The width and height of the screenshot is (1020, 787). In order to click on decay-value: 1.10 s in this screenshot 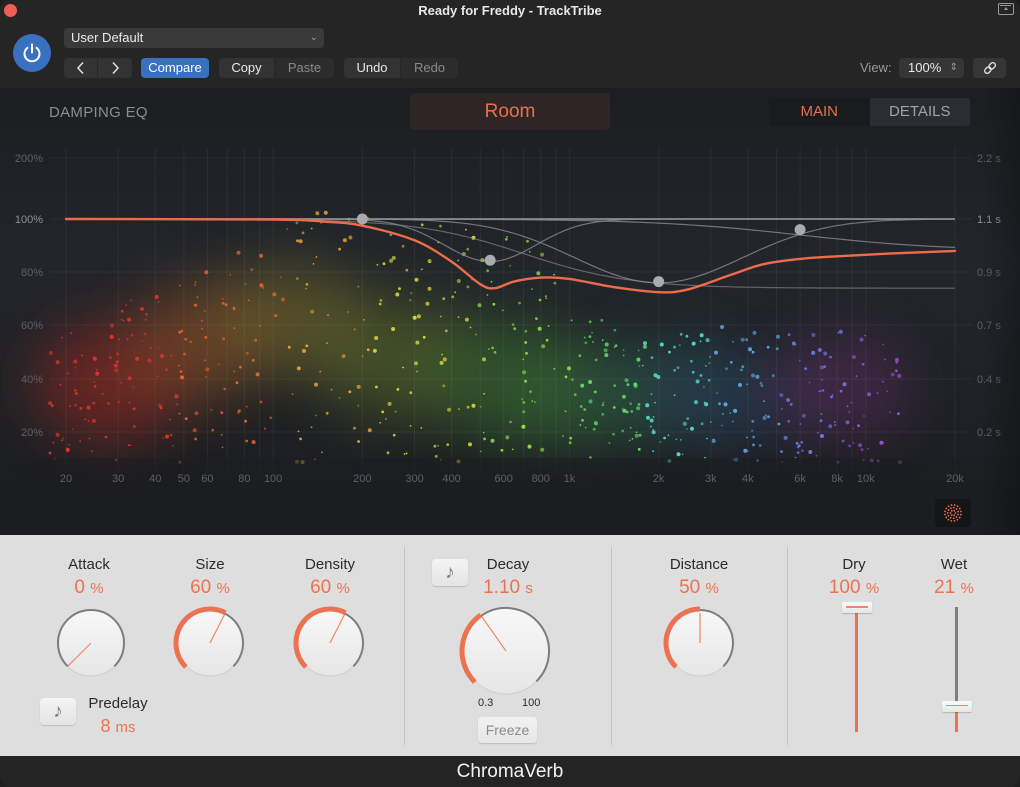, I will do `click(508, 588)`.